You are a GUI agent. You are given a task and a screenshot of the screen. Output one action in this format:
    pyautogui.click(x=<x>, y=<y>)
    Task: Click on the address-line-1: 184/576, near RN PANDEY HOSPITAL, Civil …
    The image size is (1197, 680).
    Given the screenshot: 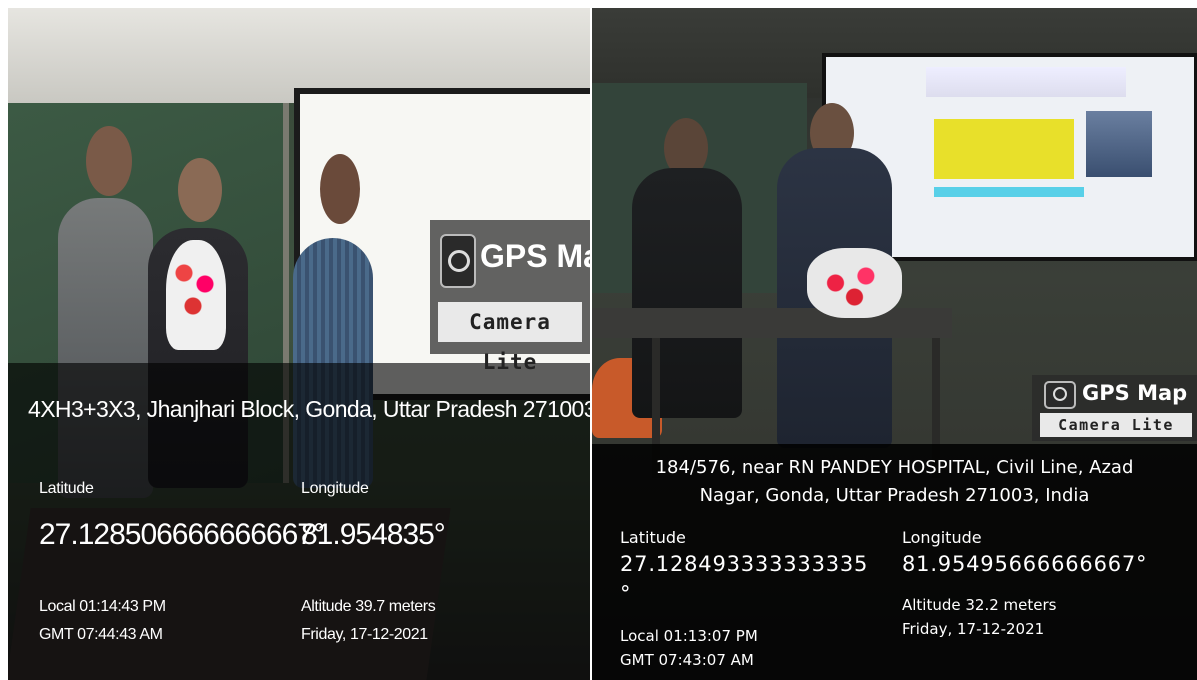 What is the action you would take?
    pyautogui.click(x=894, y=467)
    